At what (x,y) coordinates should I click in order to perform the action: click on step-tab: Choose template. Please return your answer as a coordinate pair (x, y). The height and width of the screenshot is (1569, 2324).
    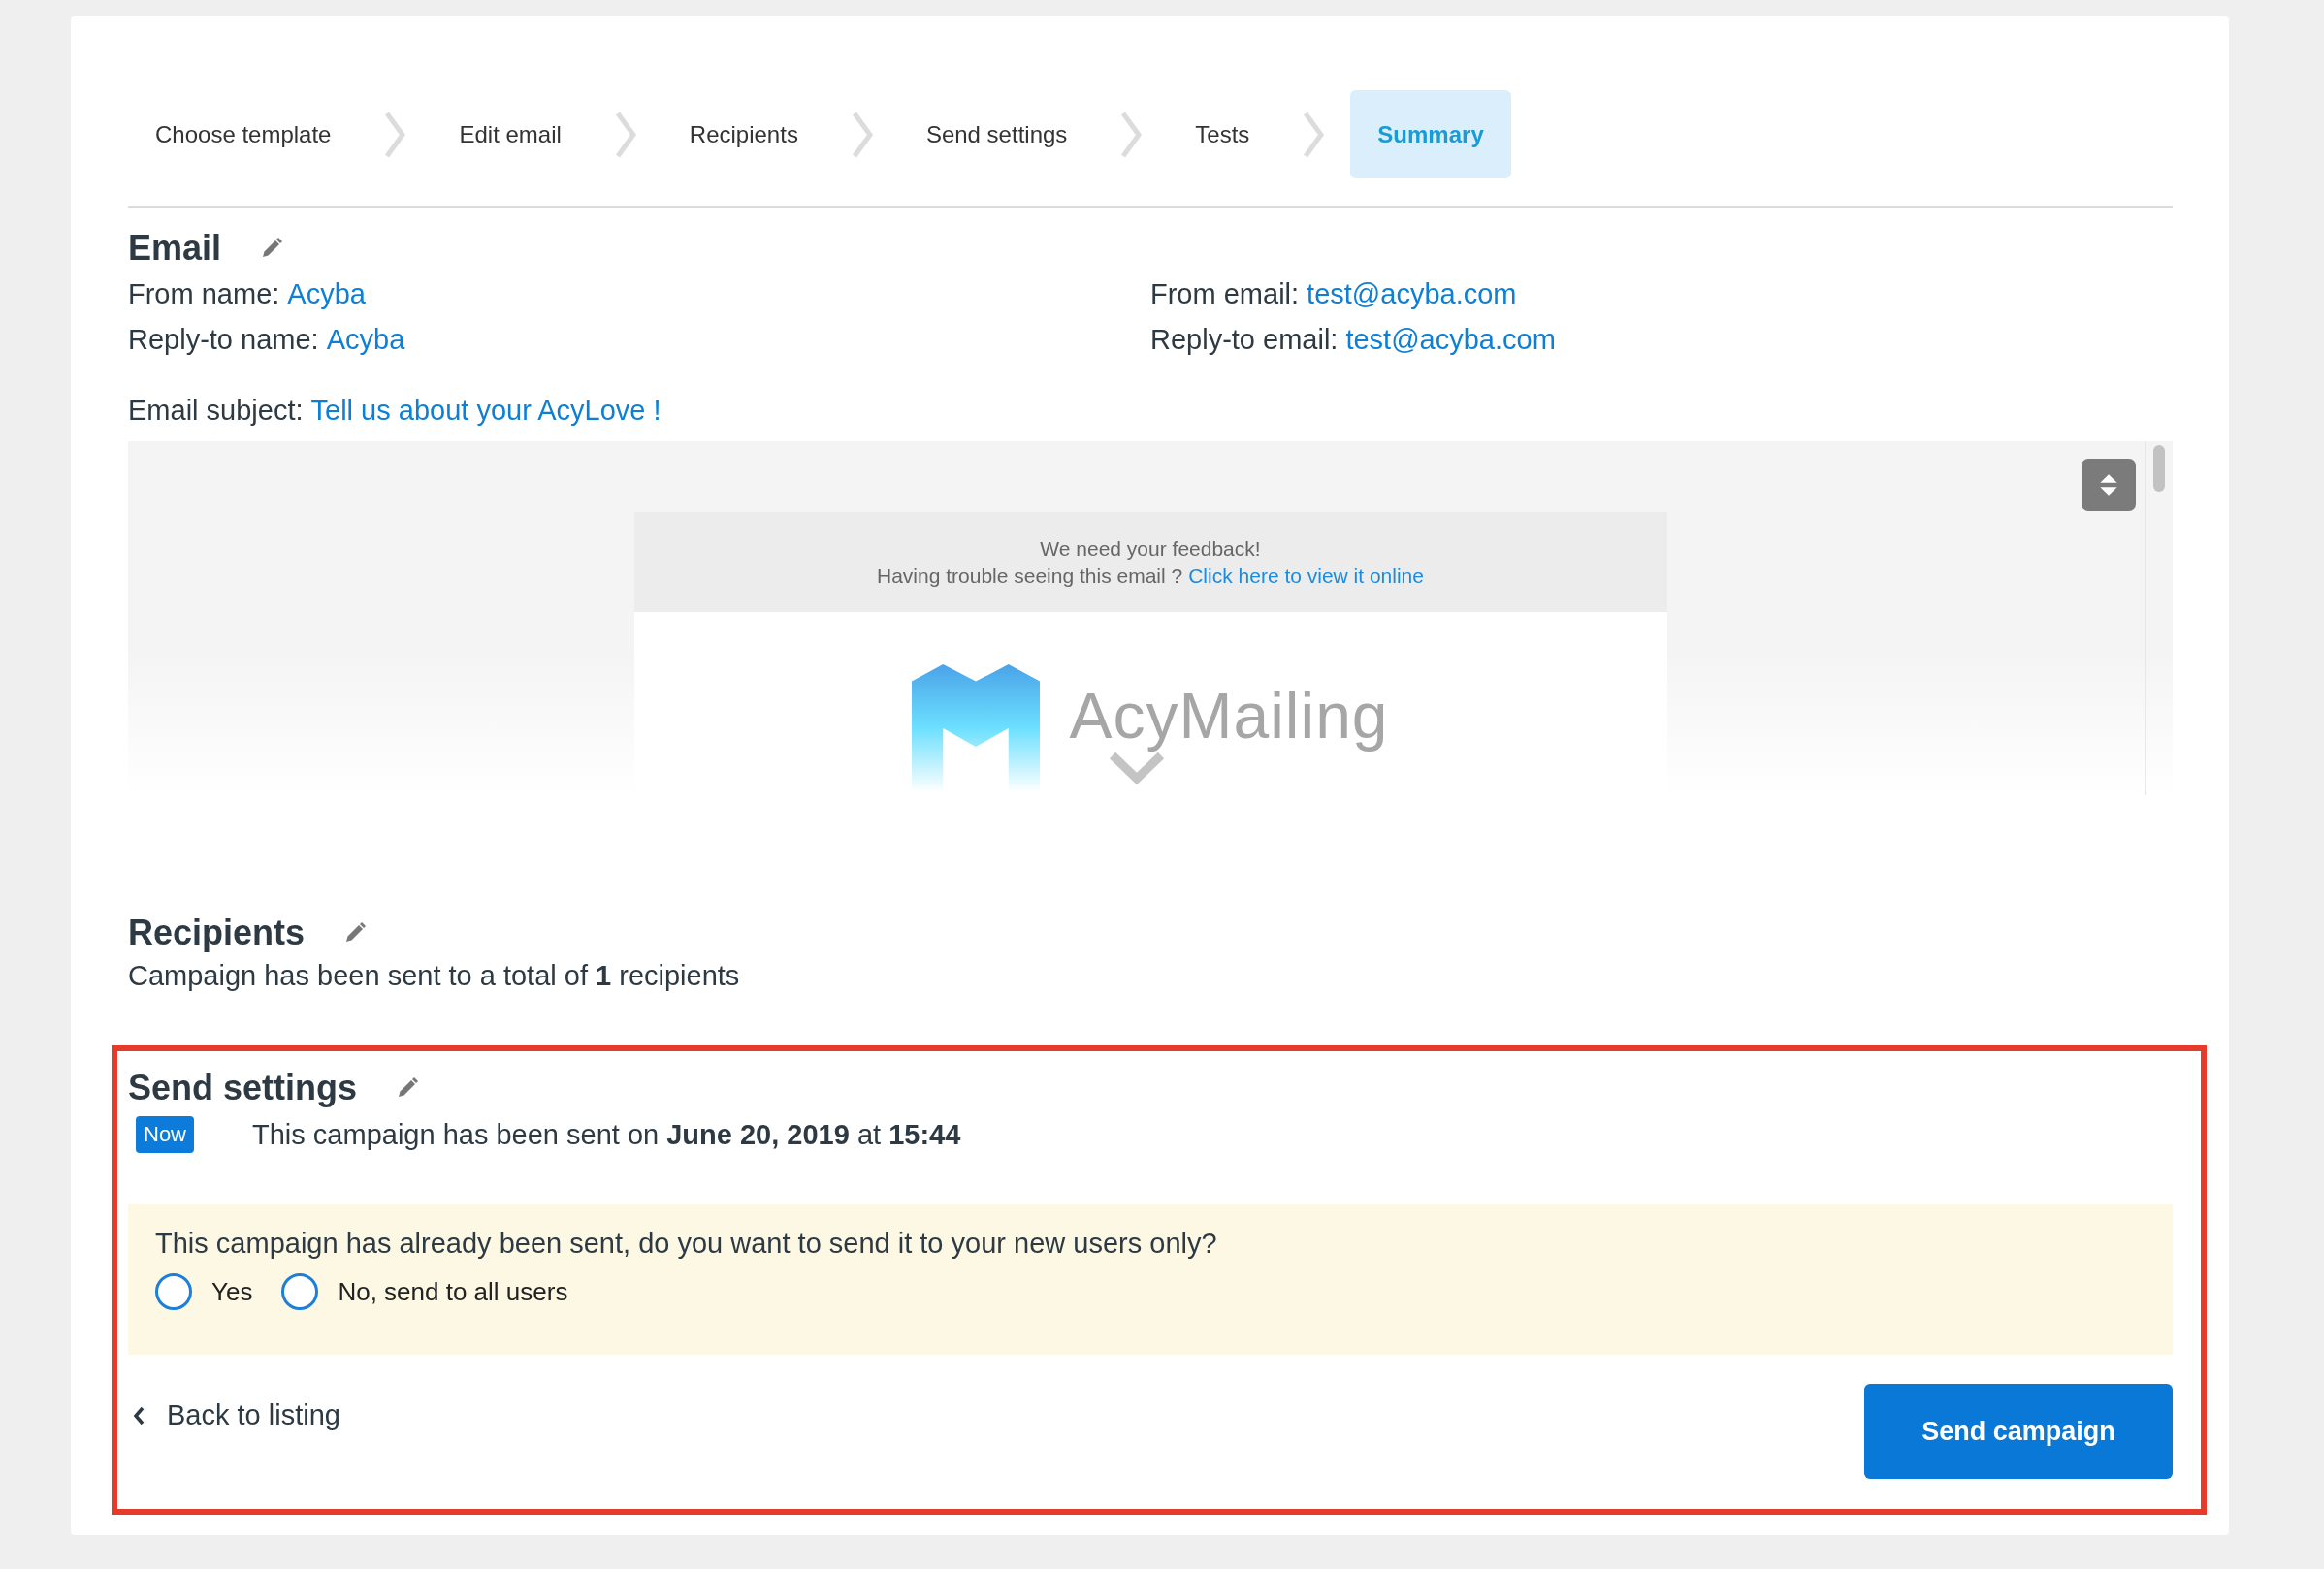
    Looking at the image, I should click on (243, 134).